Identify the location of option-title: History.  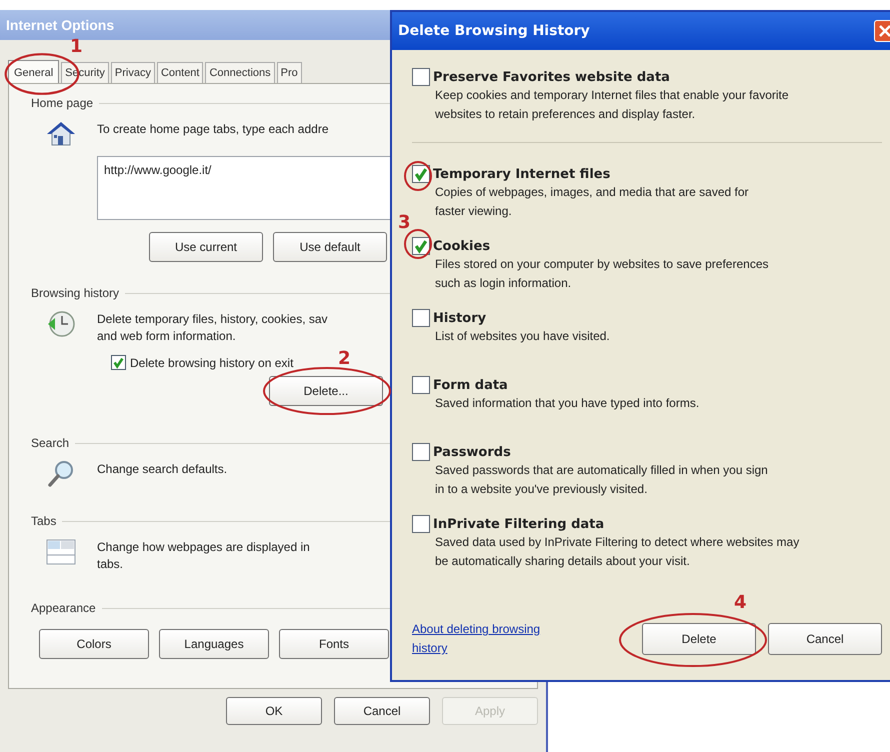
(459, 318).